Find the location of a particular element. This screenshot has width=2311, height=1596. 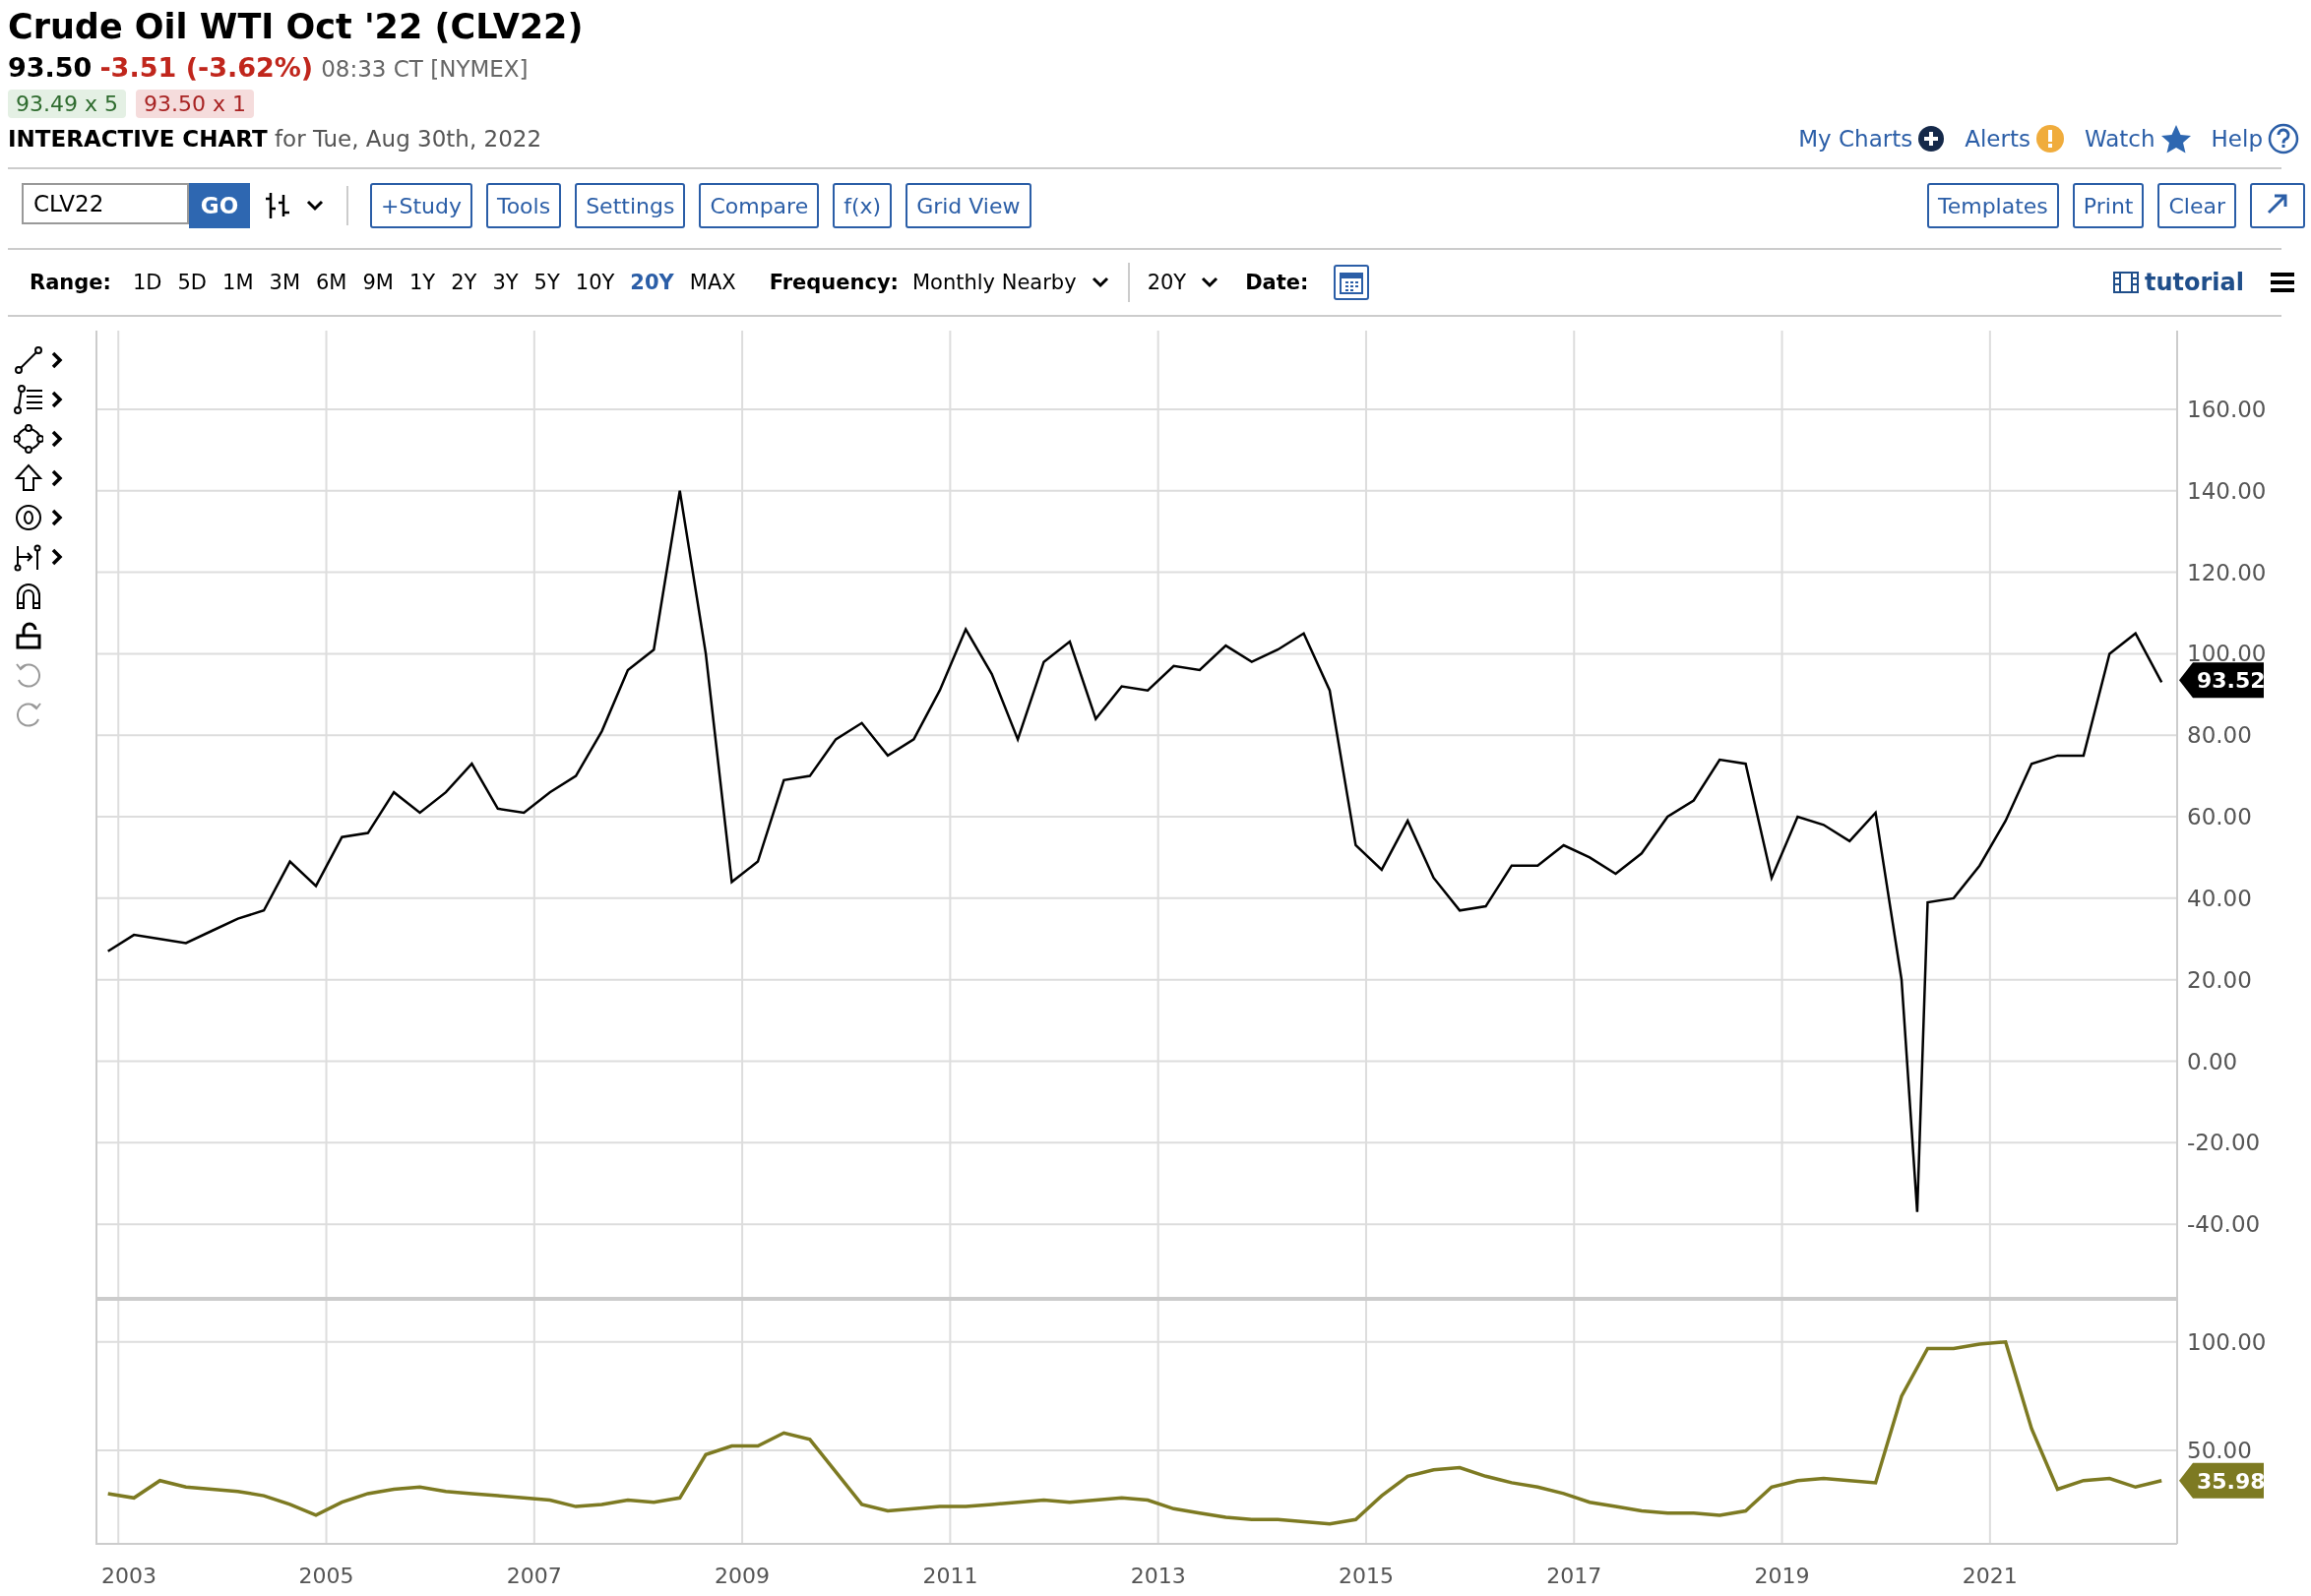

range-option: 5Y is located at coordinates (547, 283).